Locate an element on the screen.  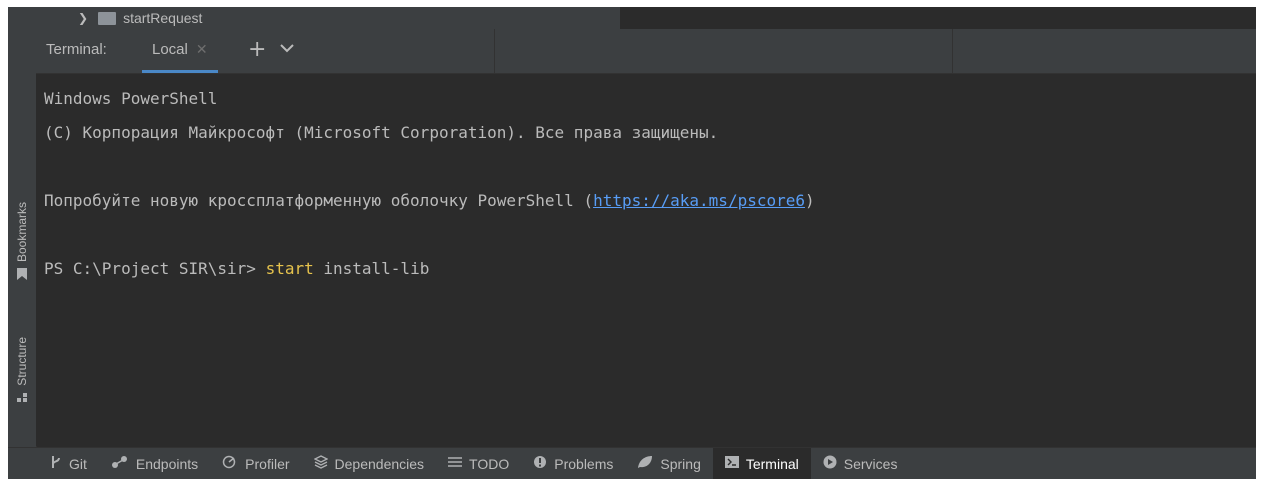
close-icon: ✕ is located at coordinates (202, 50).